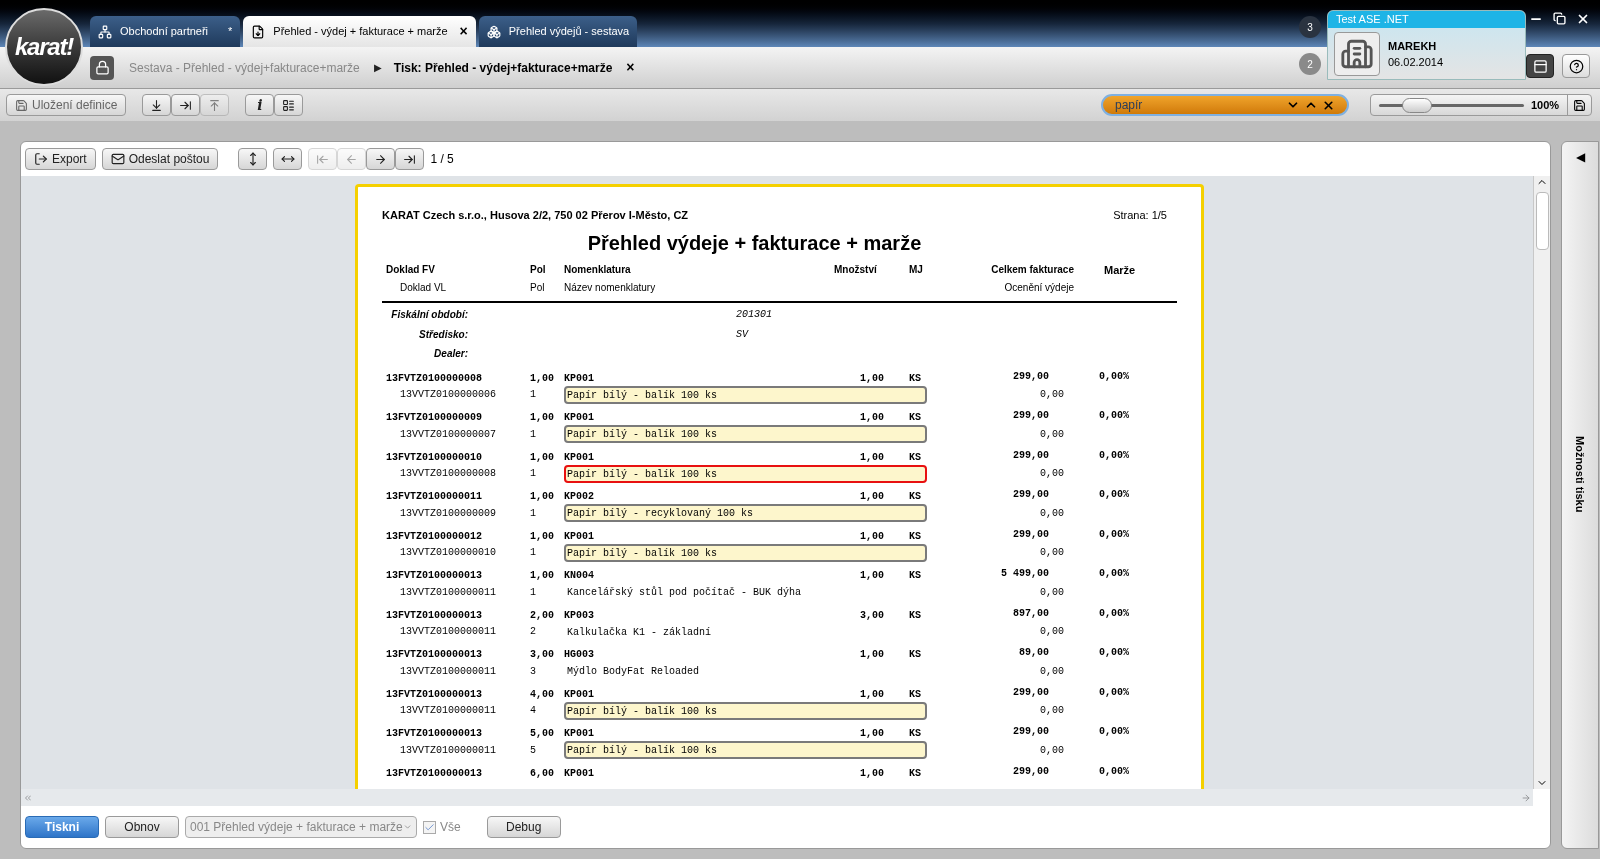 This screenshot has height=859, width=1600. Describe the element at coordinates (542, 694) in the screenshot. I see `position-cell-text: 4,00` at that location.